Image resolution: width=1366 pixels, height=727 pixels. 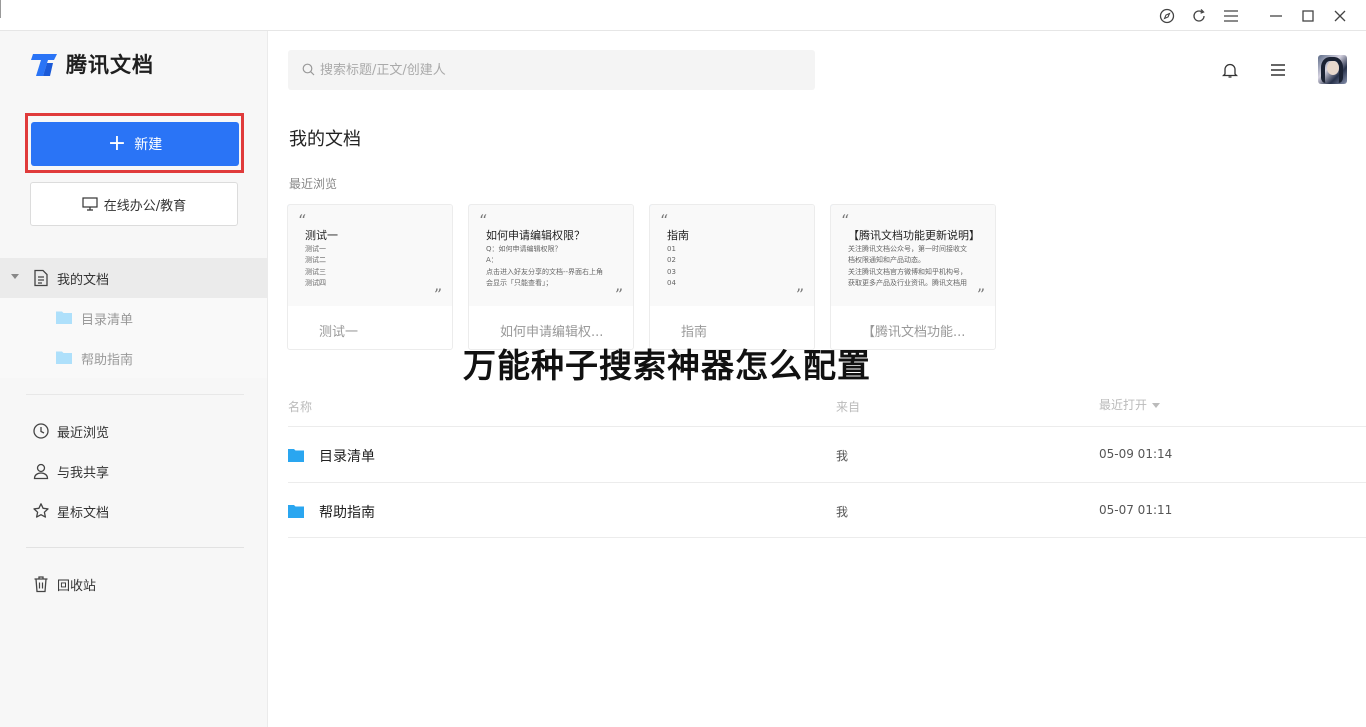 What do you see at coordinates (41, 471) in the screenshot?
I see `user-icon` at bounding box center [41, 471].